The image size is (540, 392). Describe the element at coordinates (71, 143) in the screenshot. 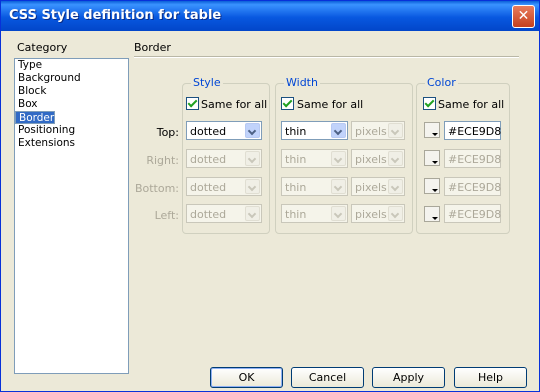

I see `category-item-extensions: Extensions` at that location.